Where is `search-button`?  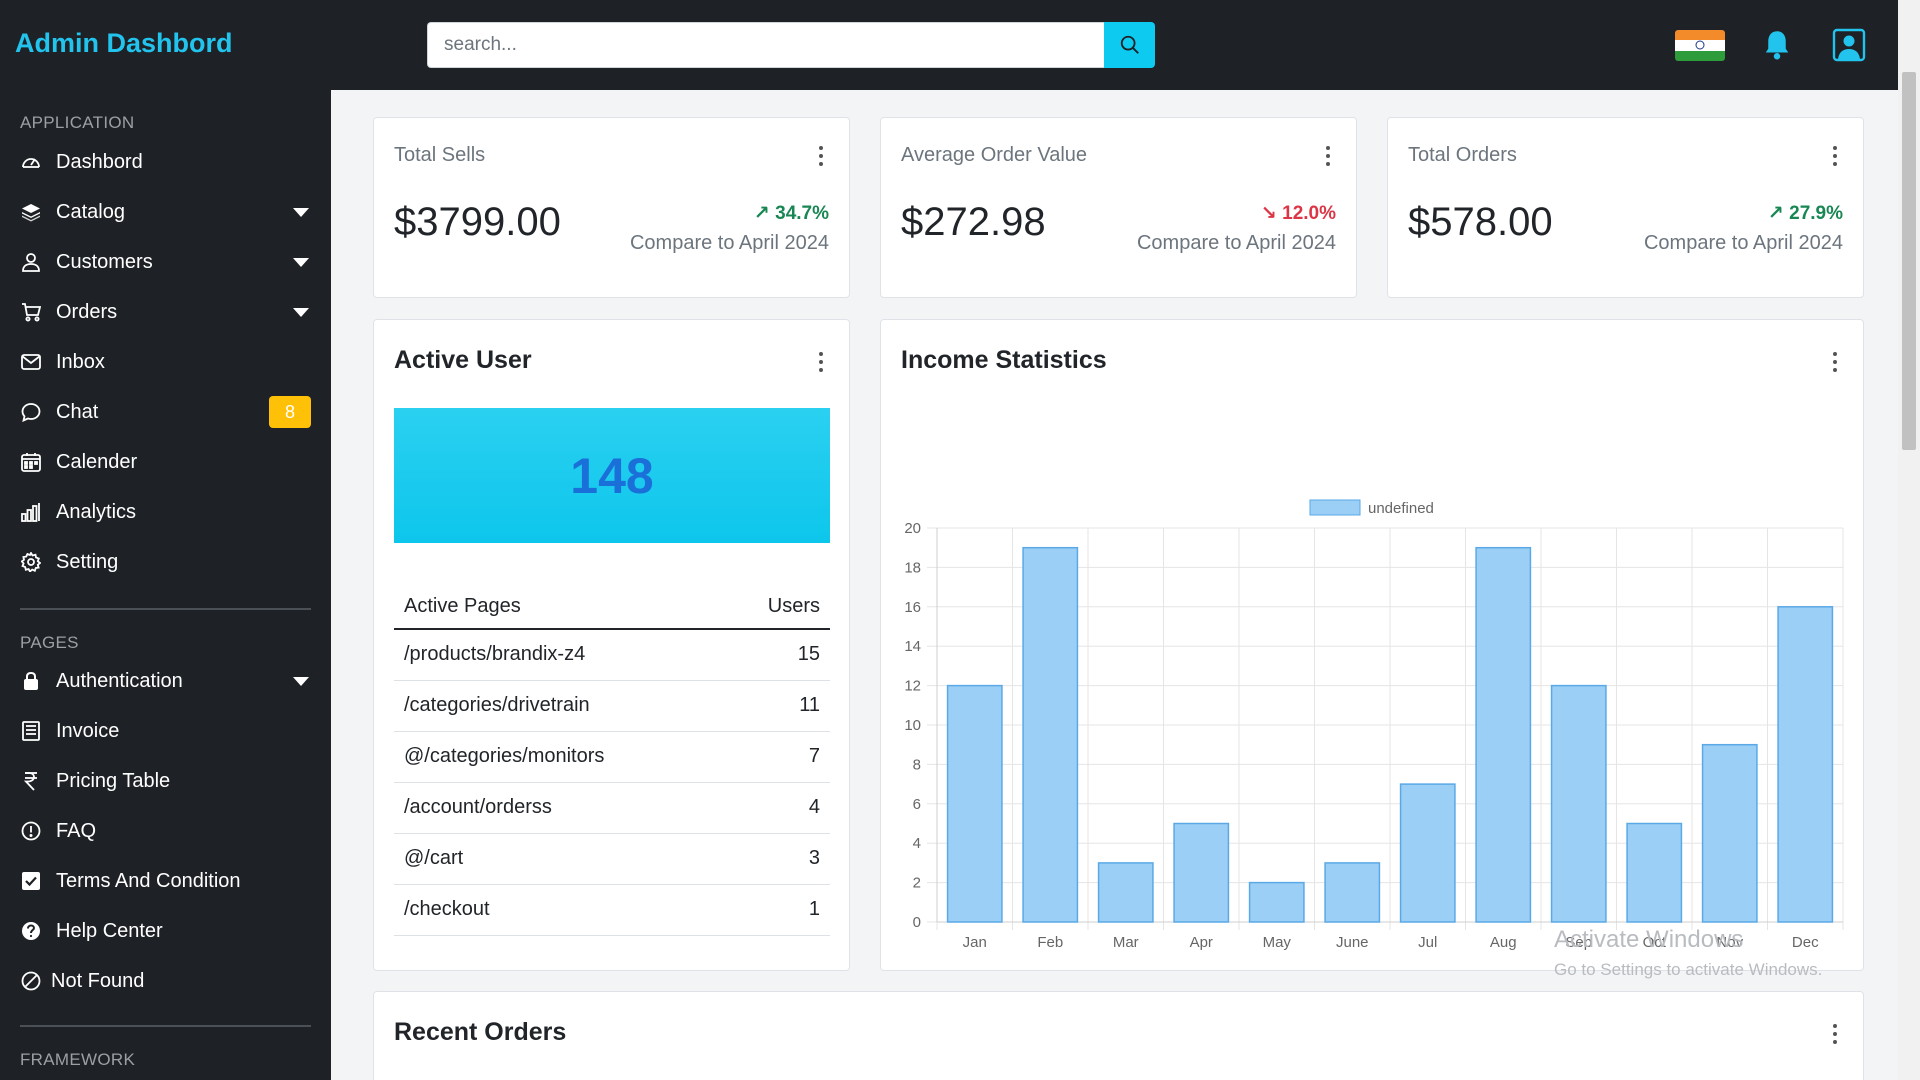 search-button is located at coordinates (1129, 45).